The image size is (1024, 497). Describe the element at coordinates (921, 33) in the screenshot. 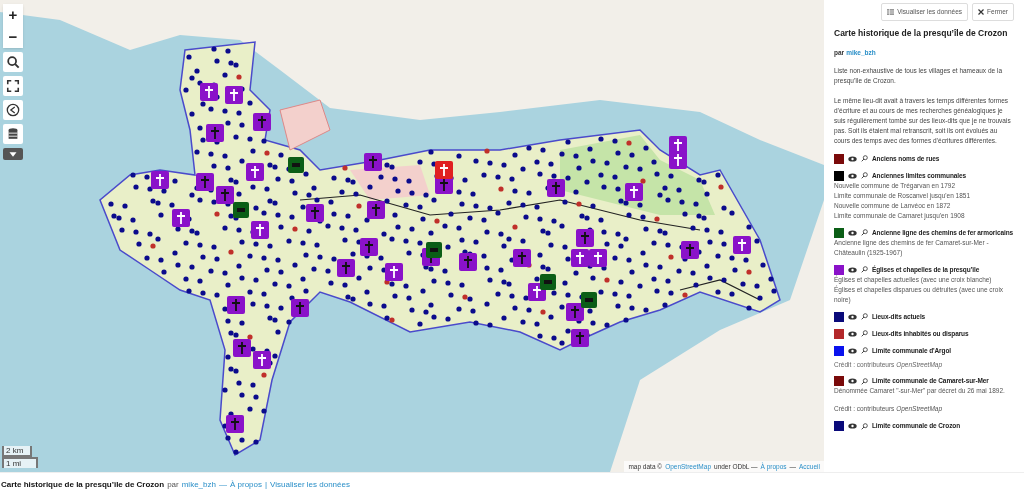

I see `panel-title: Carte historique de la presqu’île de Crozon` at that location.